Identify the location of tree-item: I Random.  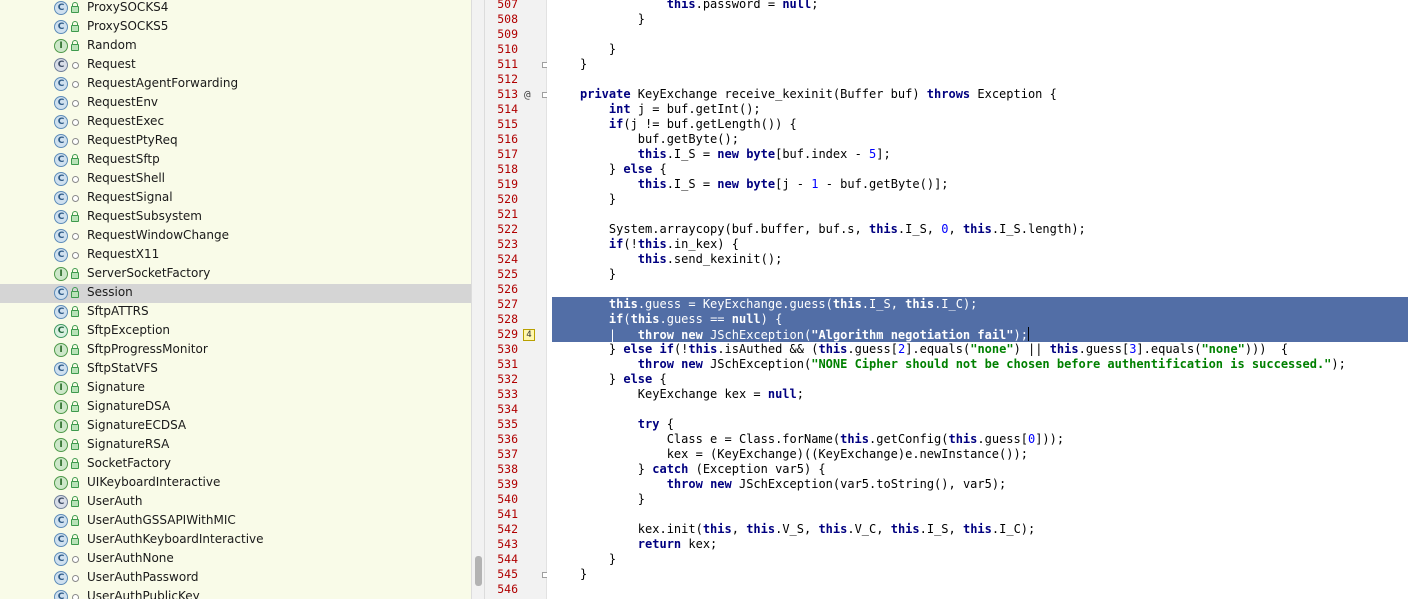
(235, 46).